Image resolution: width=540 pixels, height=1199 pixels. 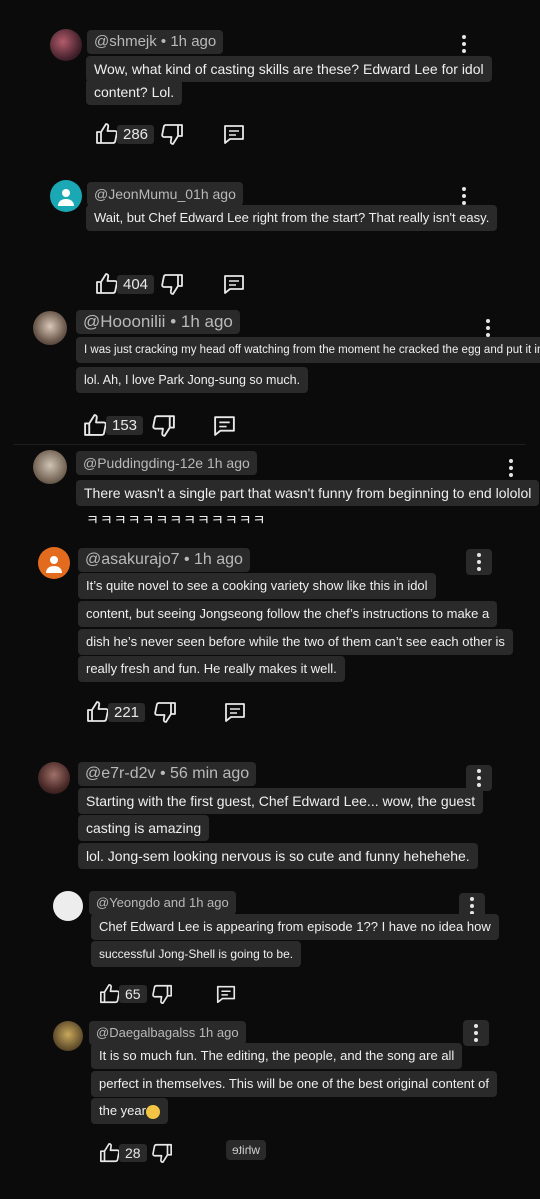 What do you see at coordinates (167, 1033) in the screenshot?
I see `comment-author: @Daegalbagalss 1h ago` at bounding box center [167, 1033].